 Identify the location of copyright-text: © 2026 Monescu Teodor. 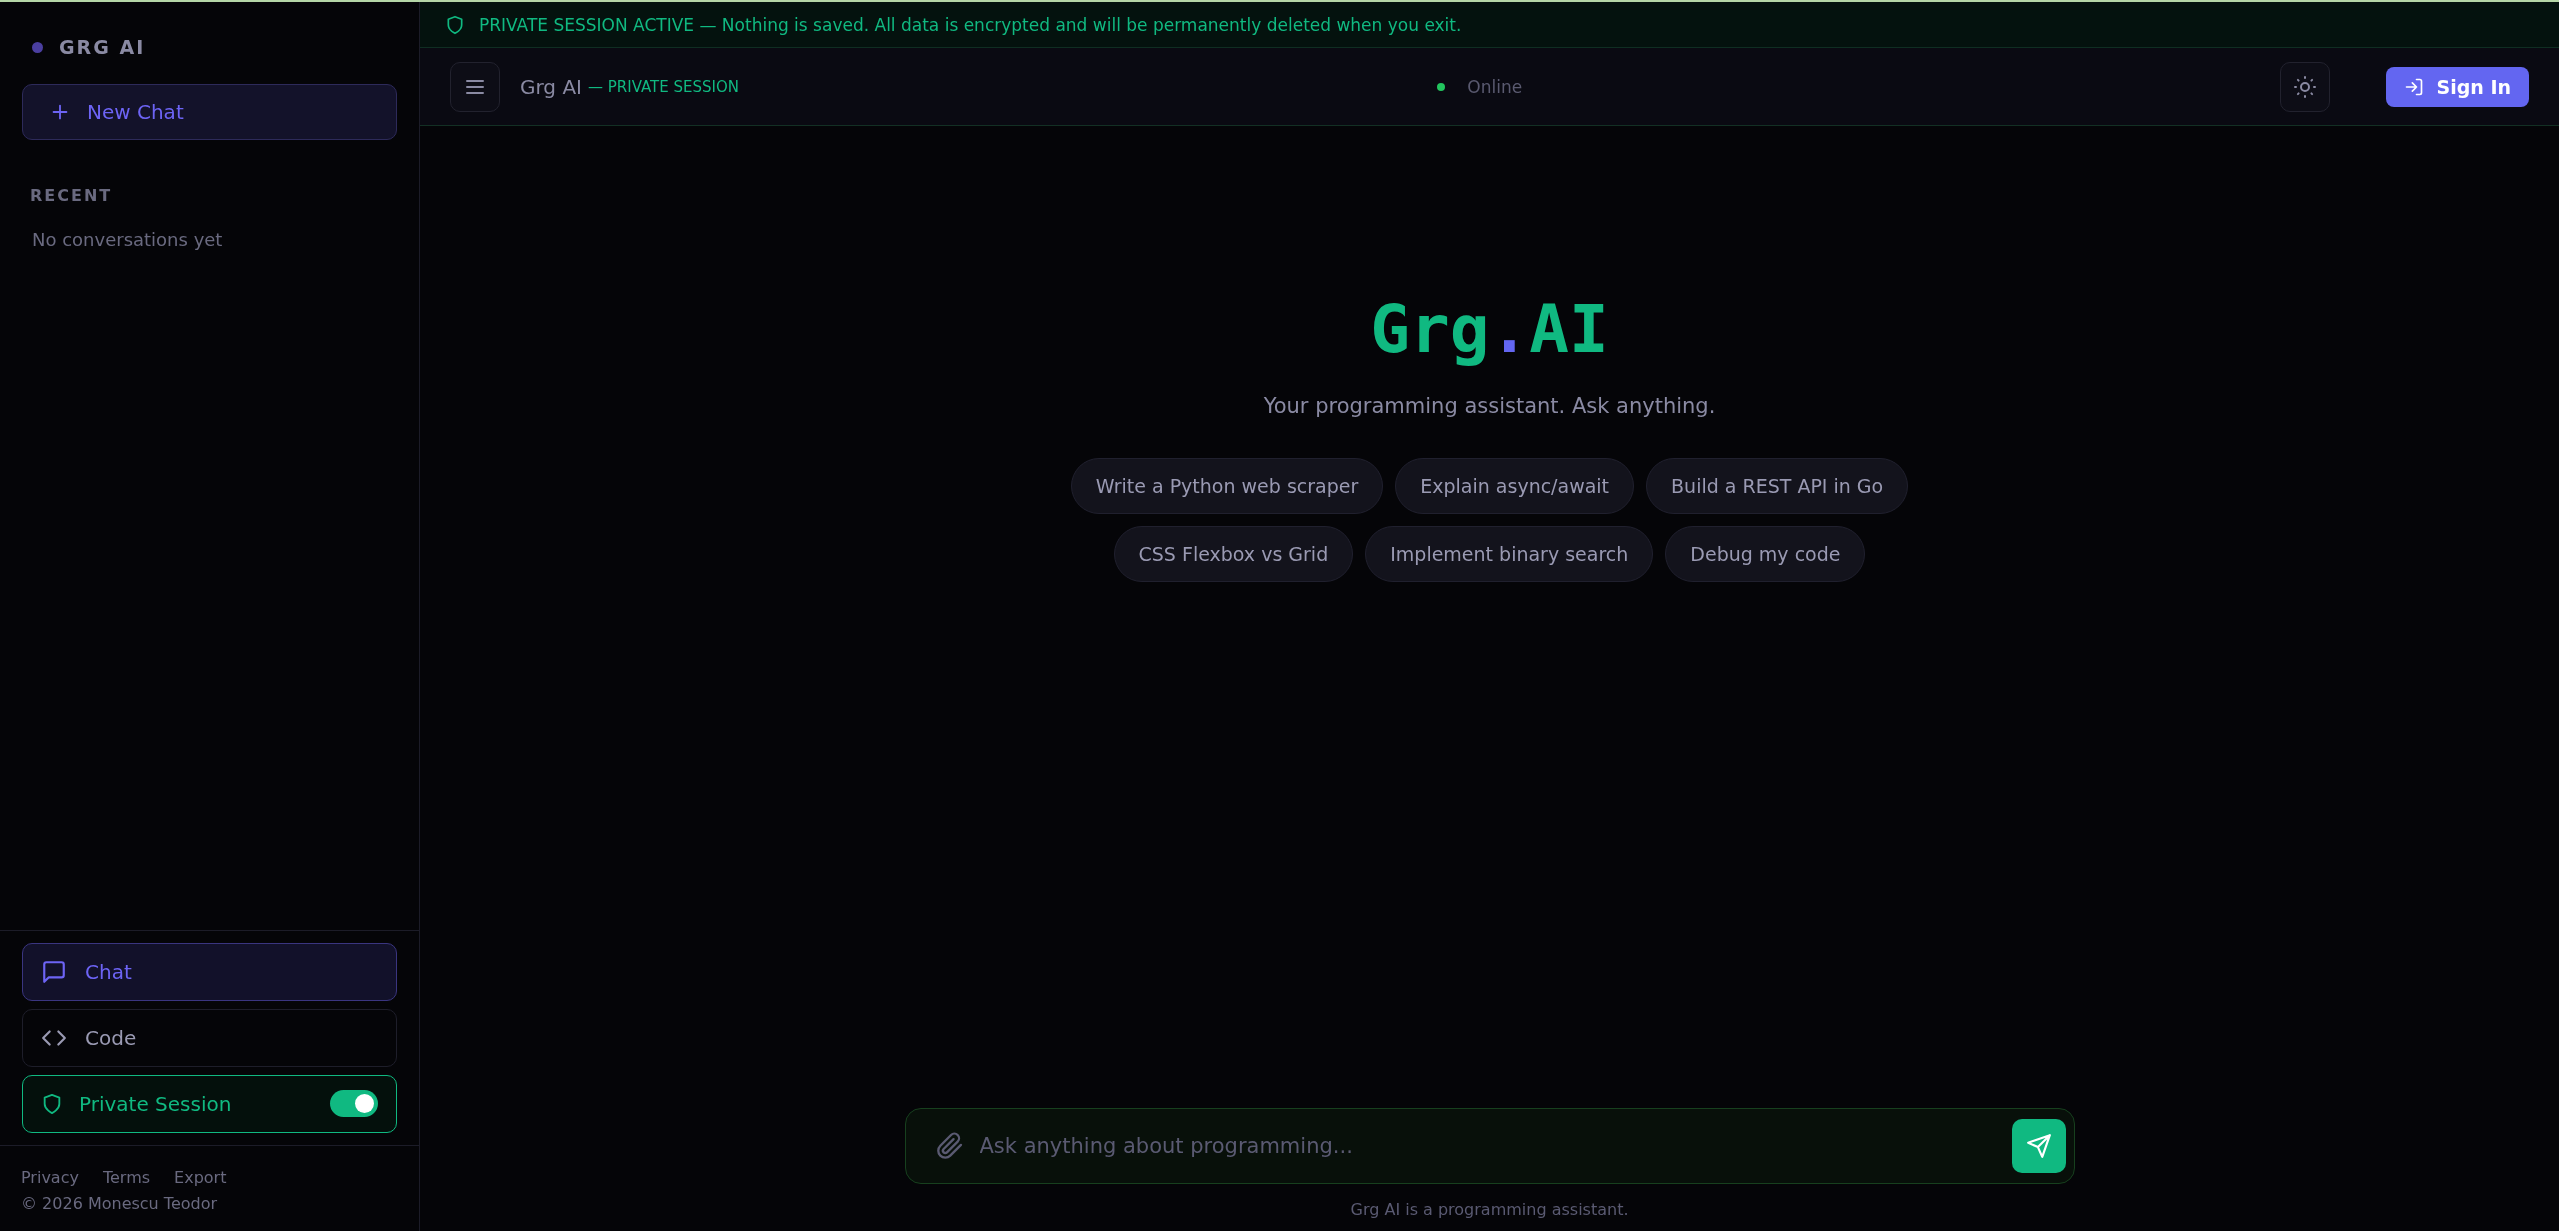
(120, 1203).